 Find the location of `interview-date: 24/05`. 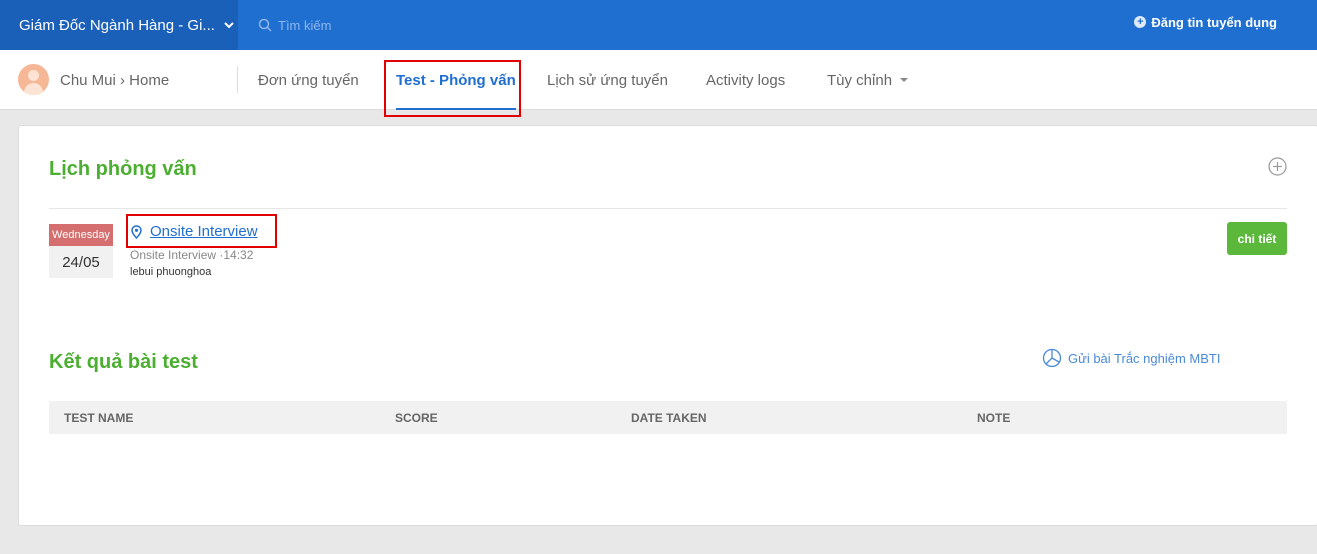

interview-date: 24/05 is located at coordinates (81, 262).